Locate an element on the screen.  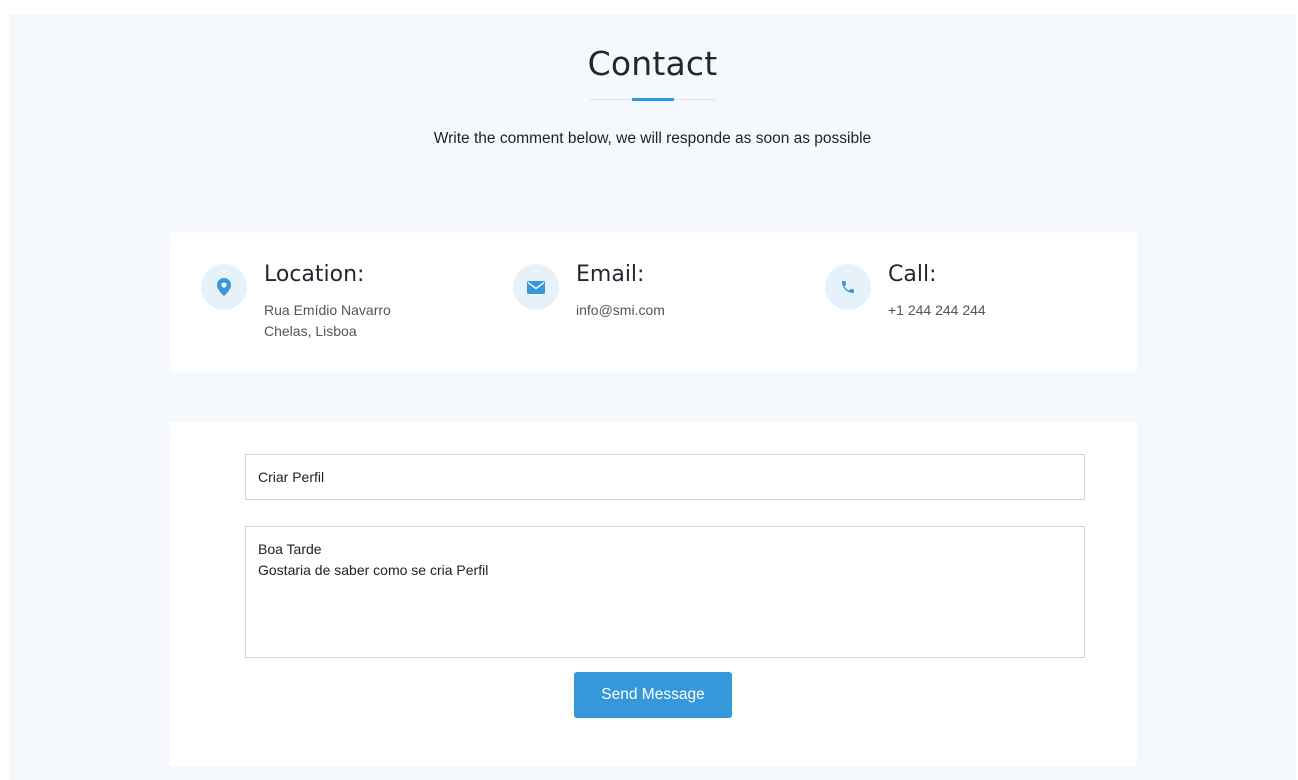
phone-number: +1 244 244 244 is located at coordinates (937, 310).